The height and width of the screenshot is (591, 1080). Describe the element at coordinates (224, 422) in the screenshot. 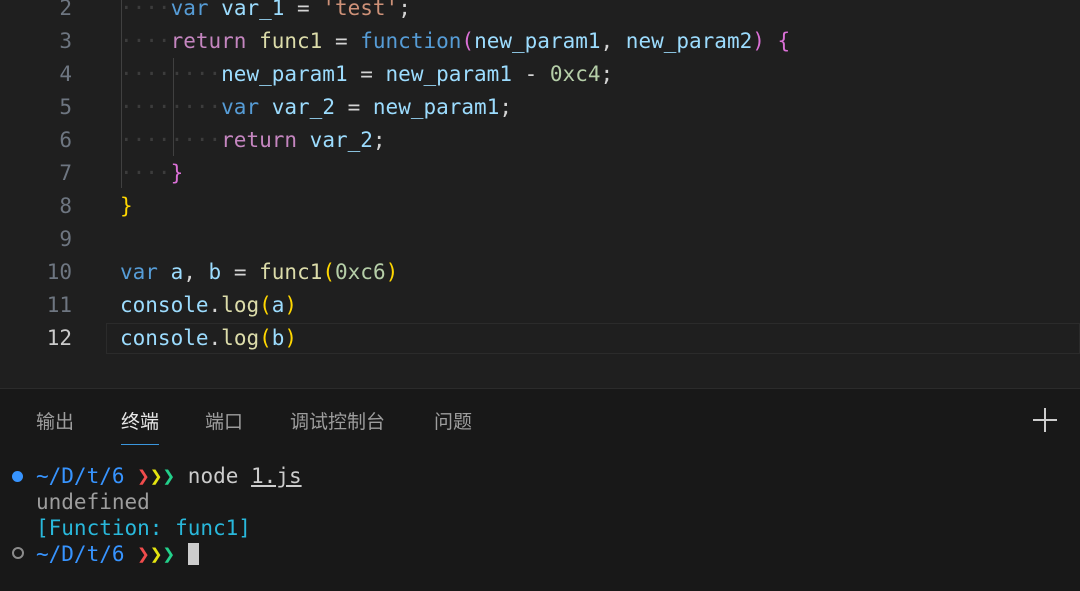

I see `tab-ports: 端口` at that location.